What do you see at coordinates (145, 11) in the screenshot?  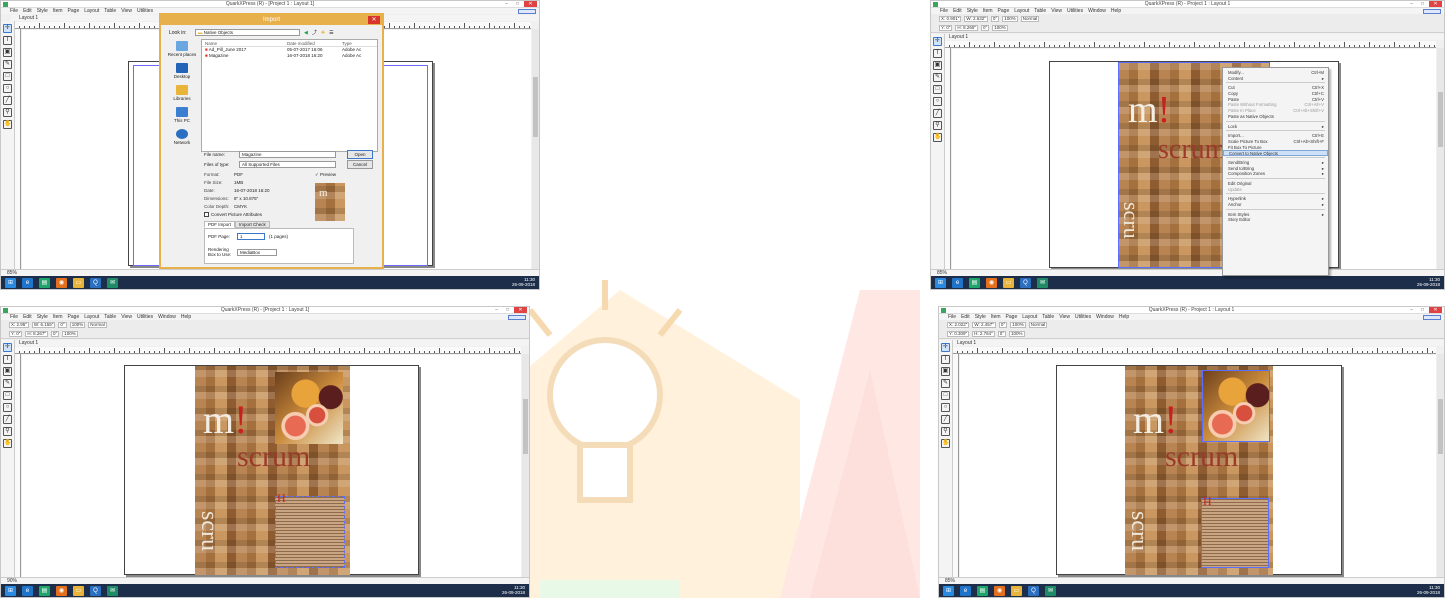 I see `menu-utilities: Utilities` at bounding box center [145, 11].